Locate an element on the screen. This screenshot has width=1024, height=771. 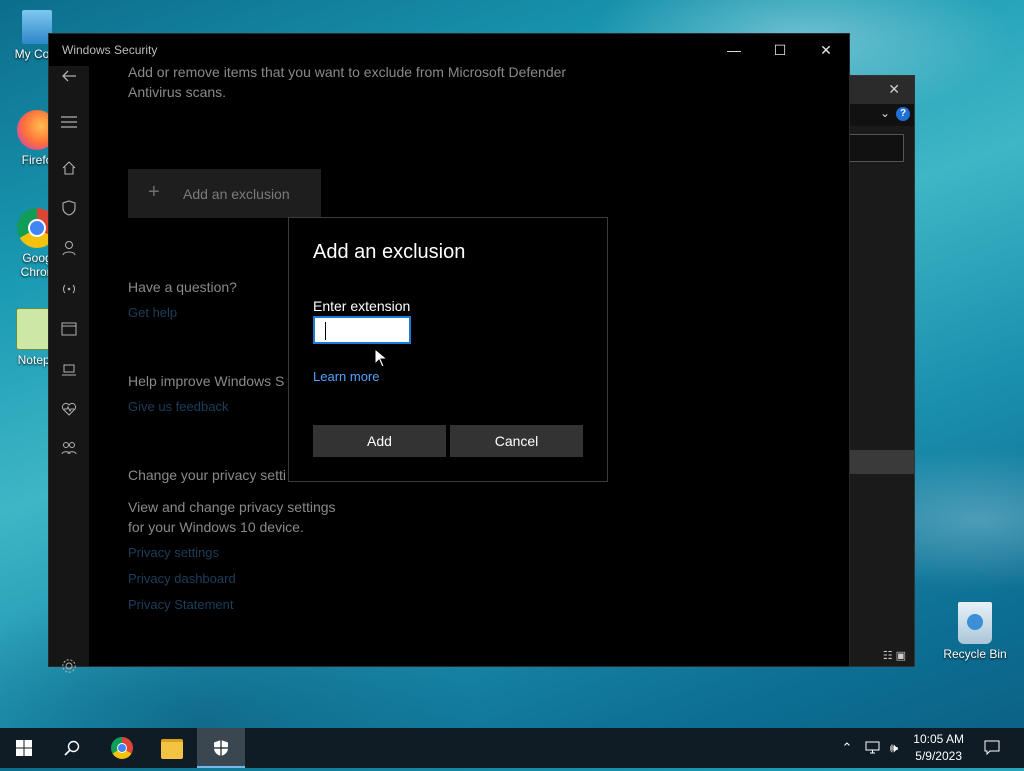
learn-more-link: Learn more is located at coordinates (346, 376).